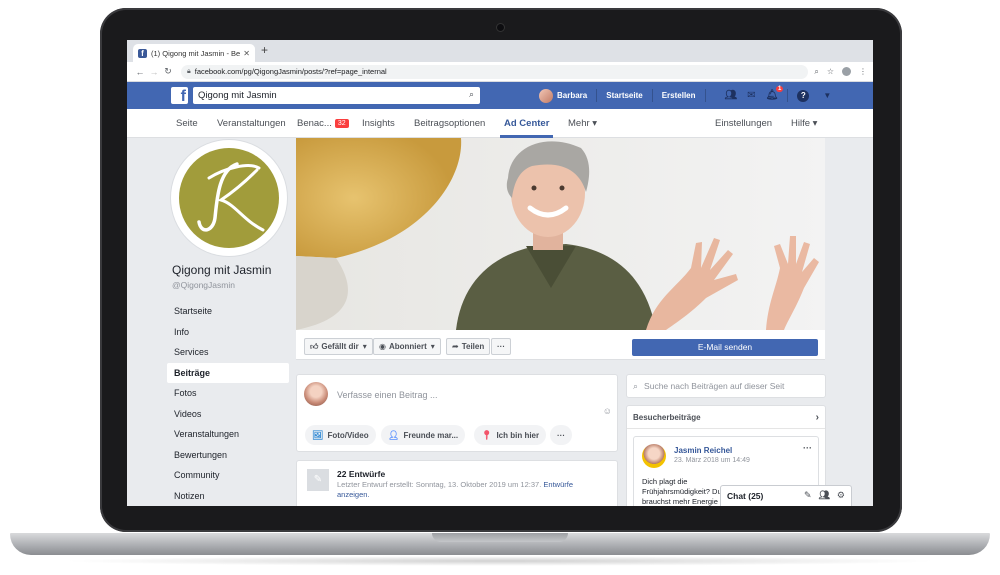  Describe the element at coordinates (179, 95) in the screenshot. I see `facebook-logo-icon: f` at that location.